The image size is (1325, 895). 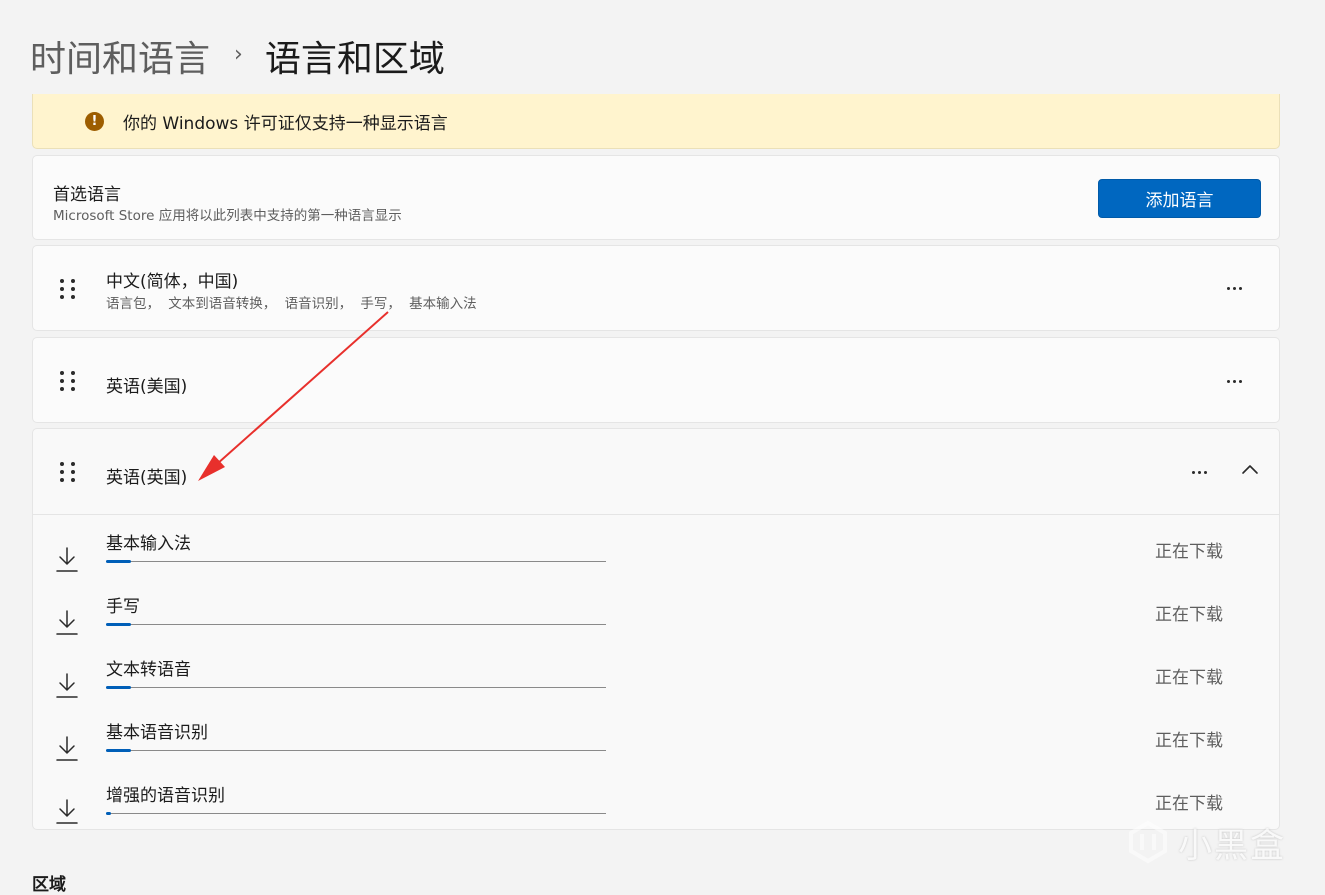 I want to click on download-item: 基本语音识别 正在下载, so click(x=656, y=748).